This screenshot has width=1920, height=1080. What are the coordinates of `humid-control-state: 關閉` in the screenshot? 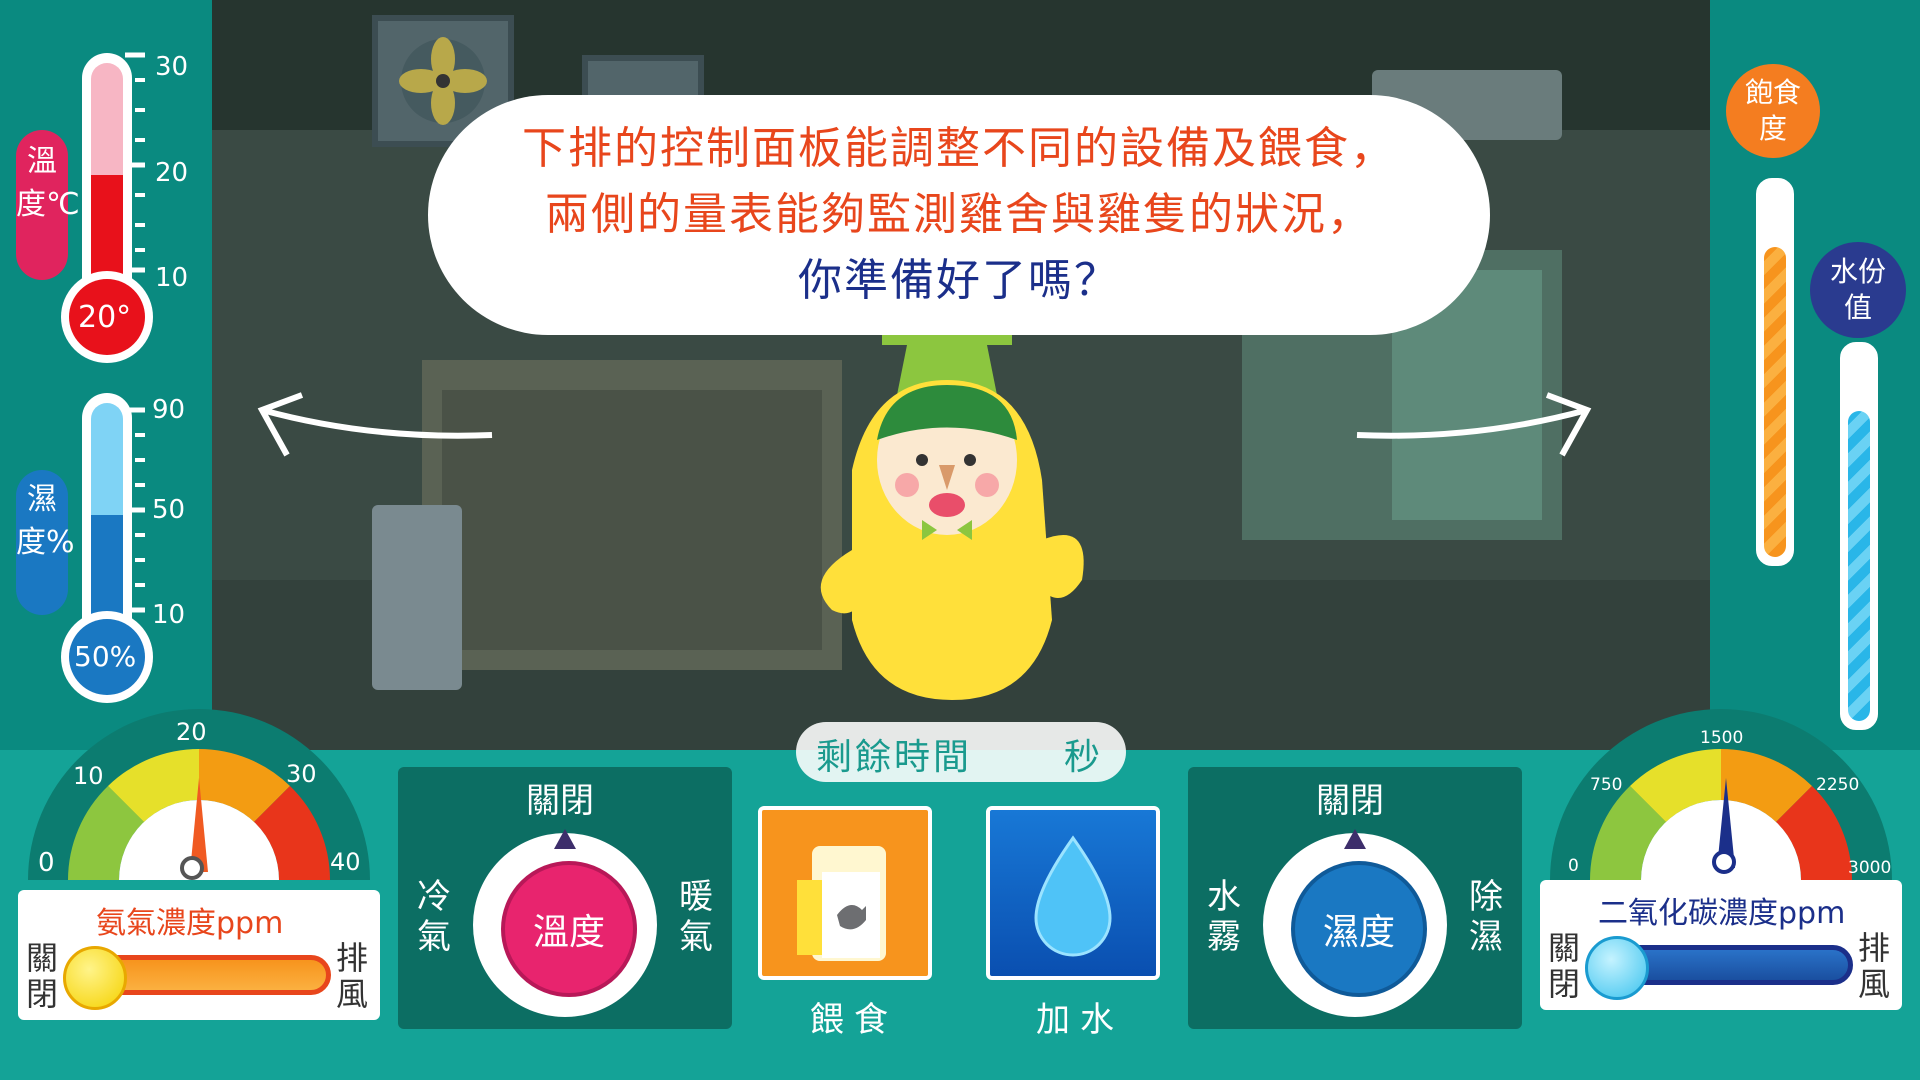 It's located at (1350, 801).